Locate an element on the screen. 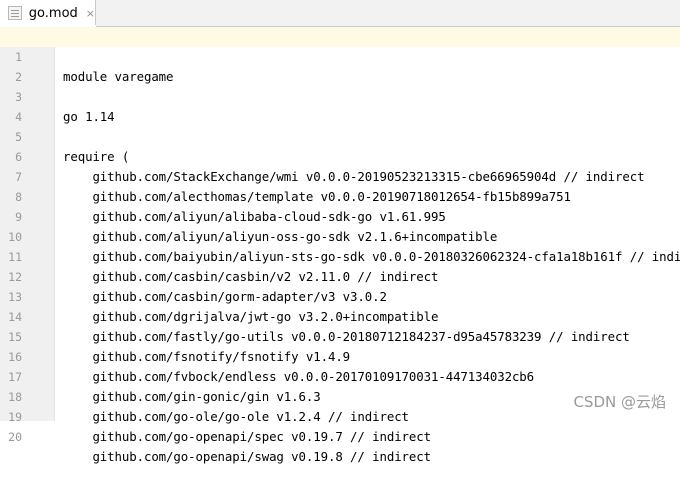 This screenshot has width=680, height=487. code-line: 5 require ( is located at coordinates (340, 135).